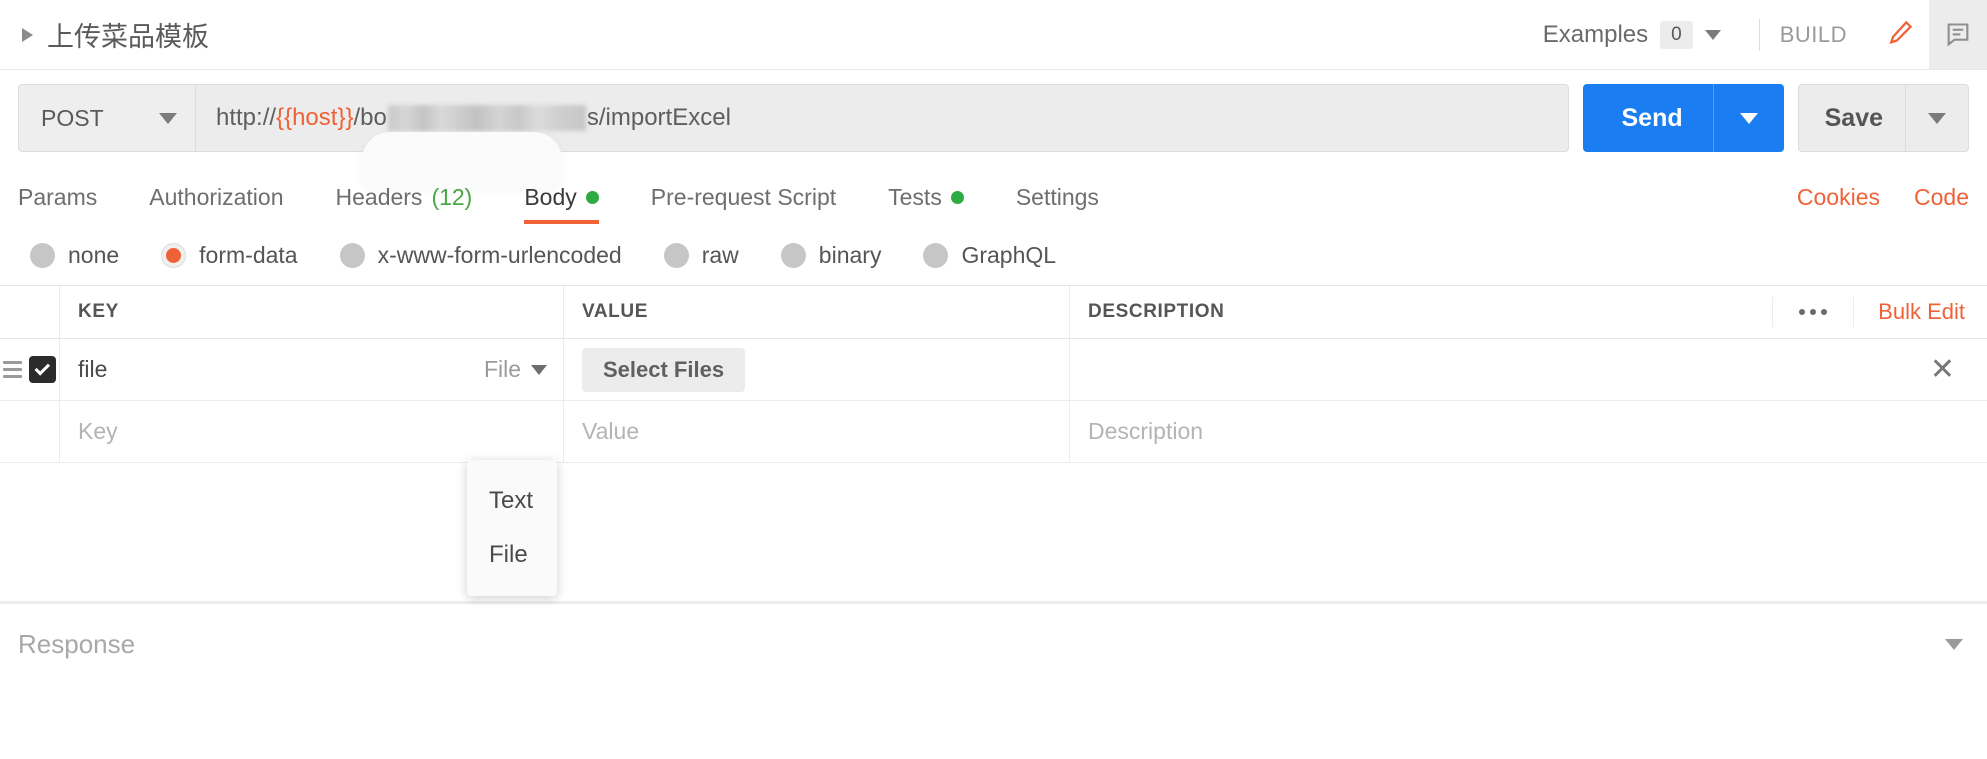 This screenshot has width=1987, height=759. Describe the element at coordinates (77, 643) in the screenshot. I see `response-label: Response` at that location.